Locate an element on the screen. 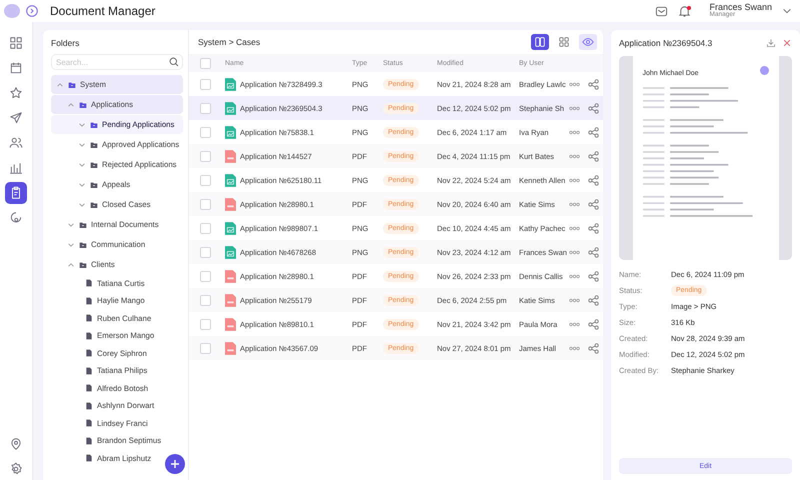  preview-toggle-button is located at coordinates (588, 42).